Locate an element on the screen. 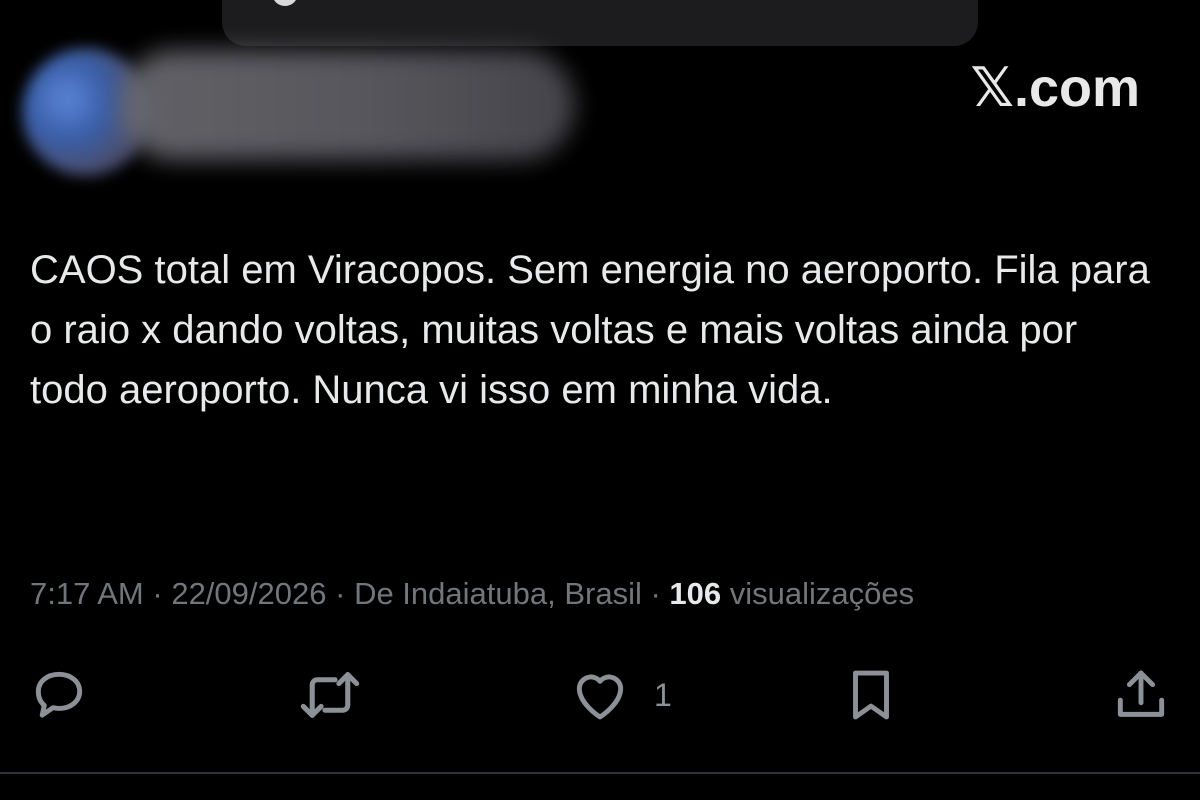 Image resolution: width=1200 pixels, height=800 pixels. status-dot-icon is located at coordinates (285, 3).